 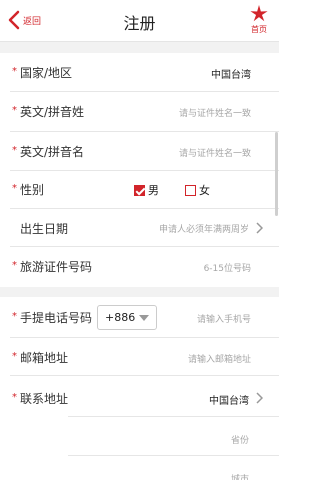 I want to click on gender-label: 性别, so click(x=32, y=190).